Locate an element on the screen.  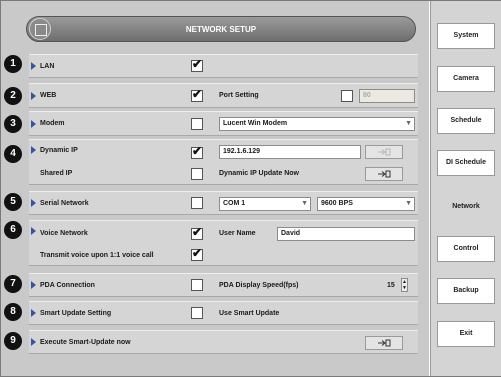
page-title: NETWORK SETUP is located at coordinates (221, 29).